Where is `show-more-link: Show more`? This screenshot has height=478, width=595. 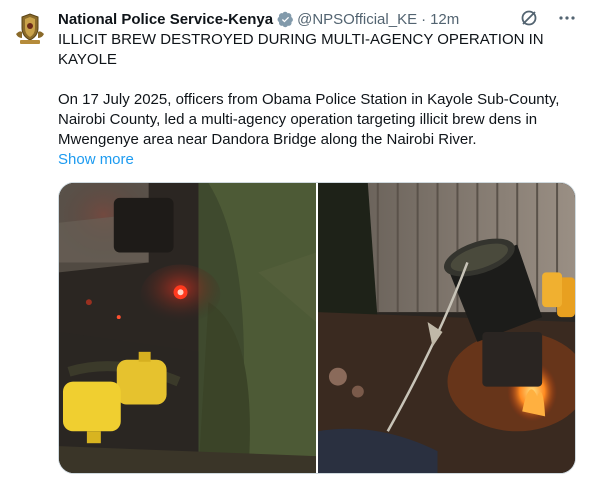 show-more-link: Show more is located at coordinates (319, 160).